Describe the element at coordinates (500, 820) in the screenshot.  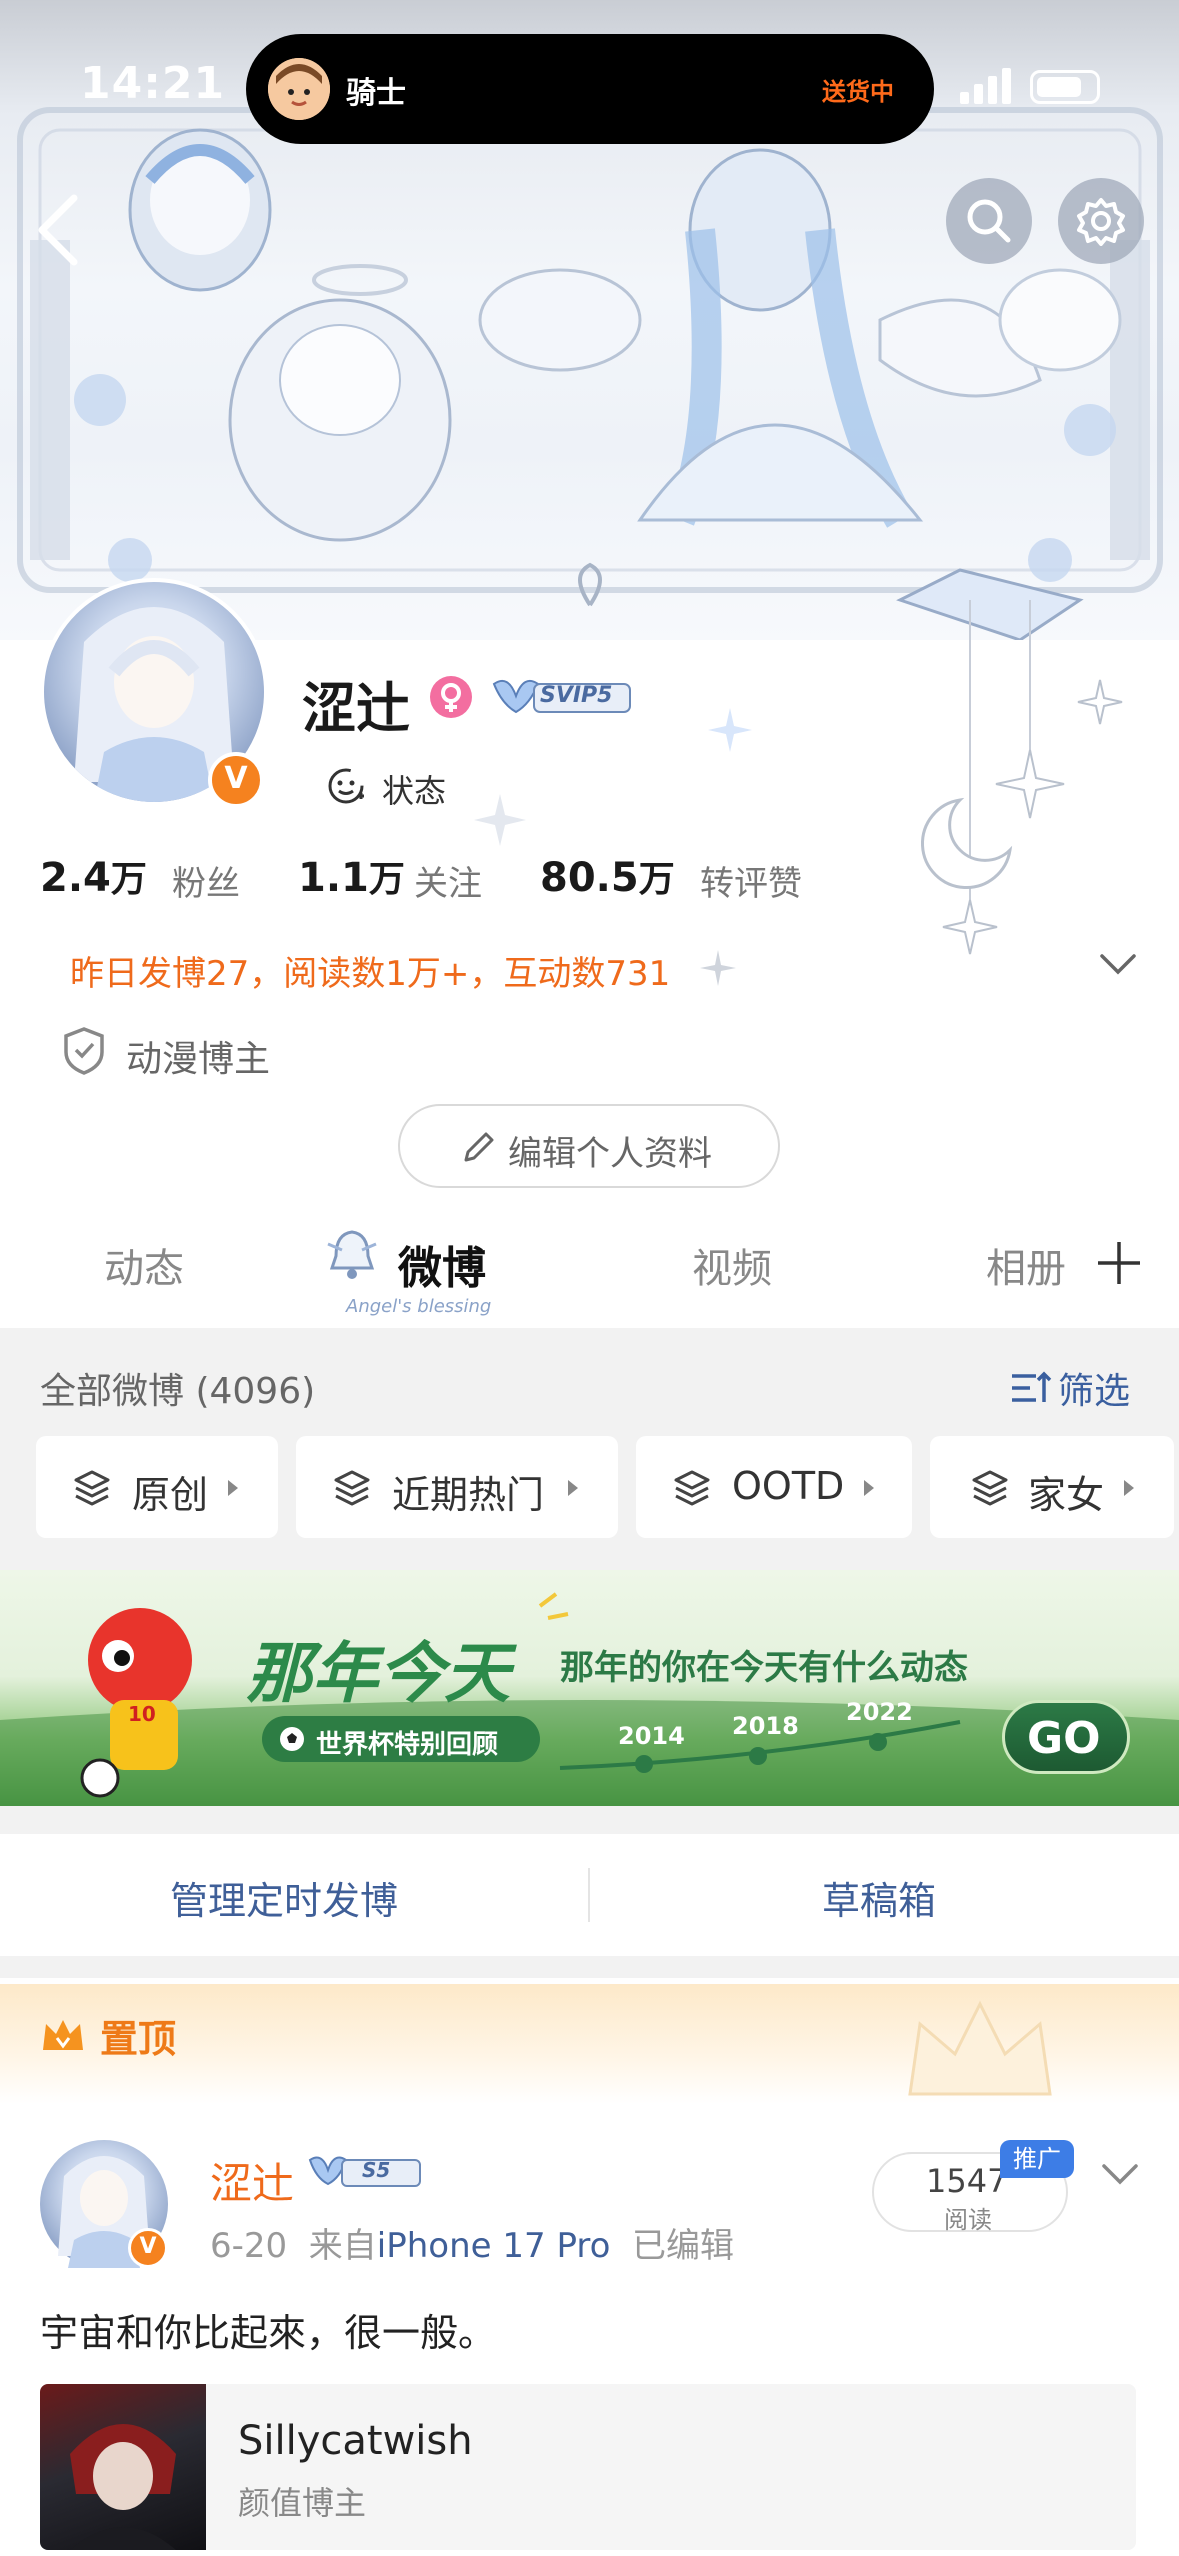
I see `sparkle-icon` at that location.